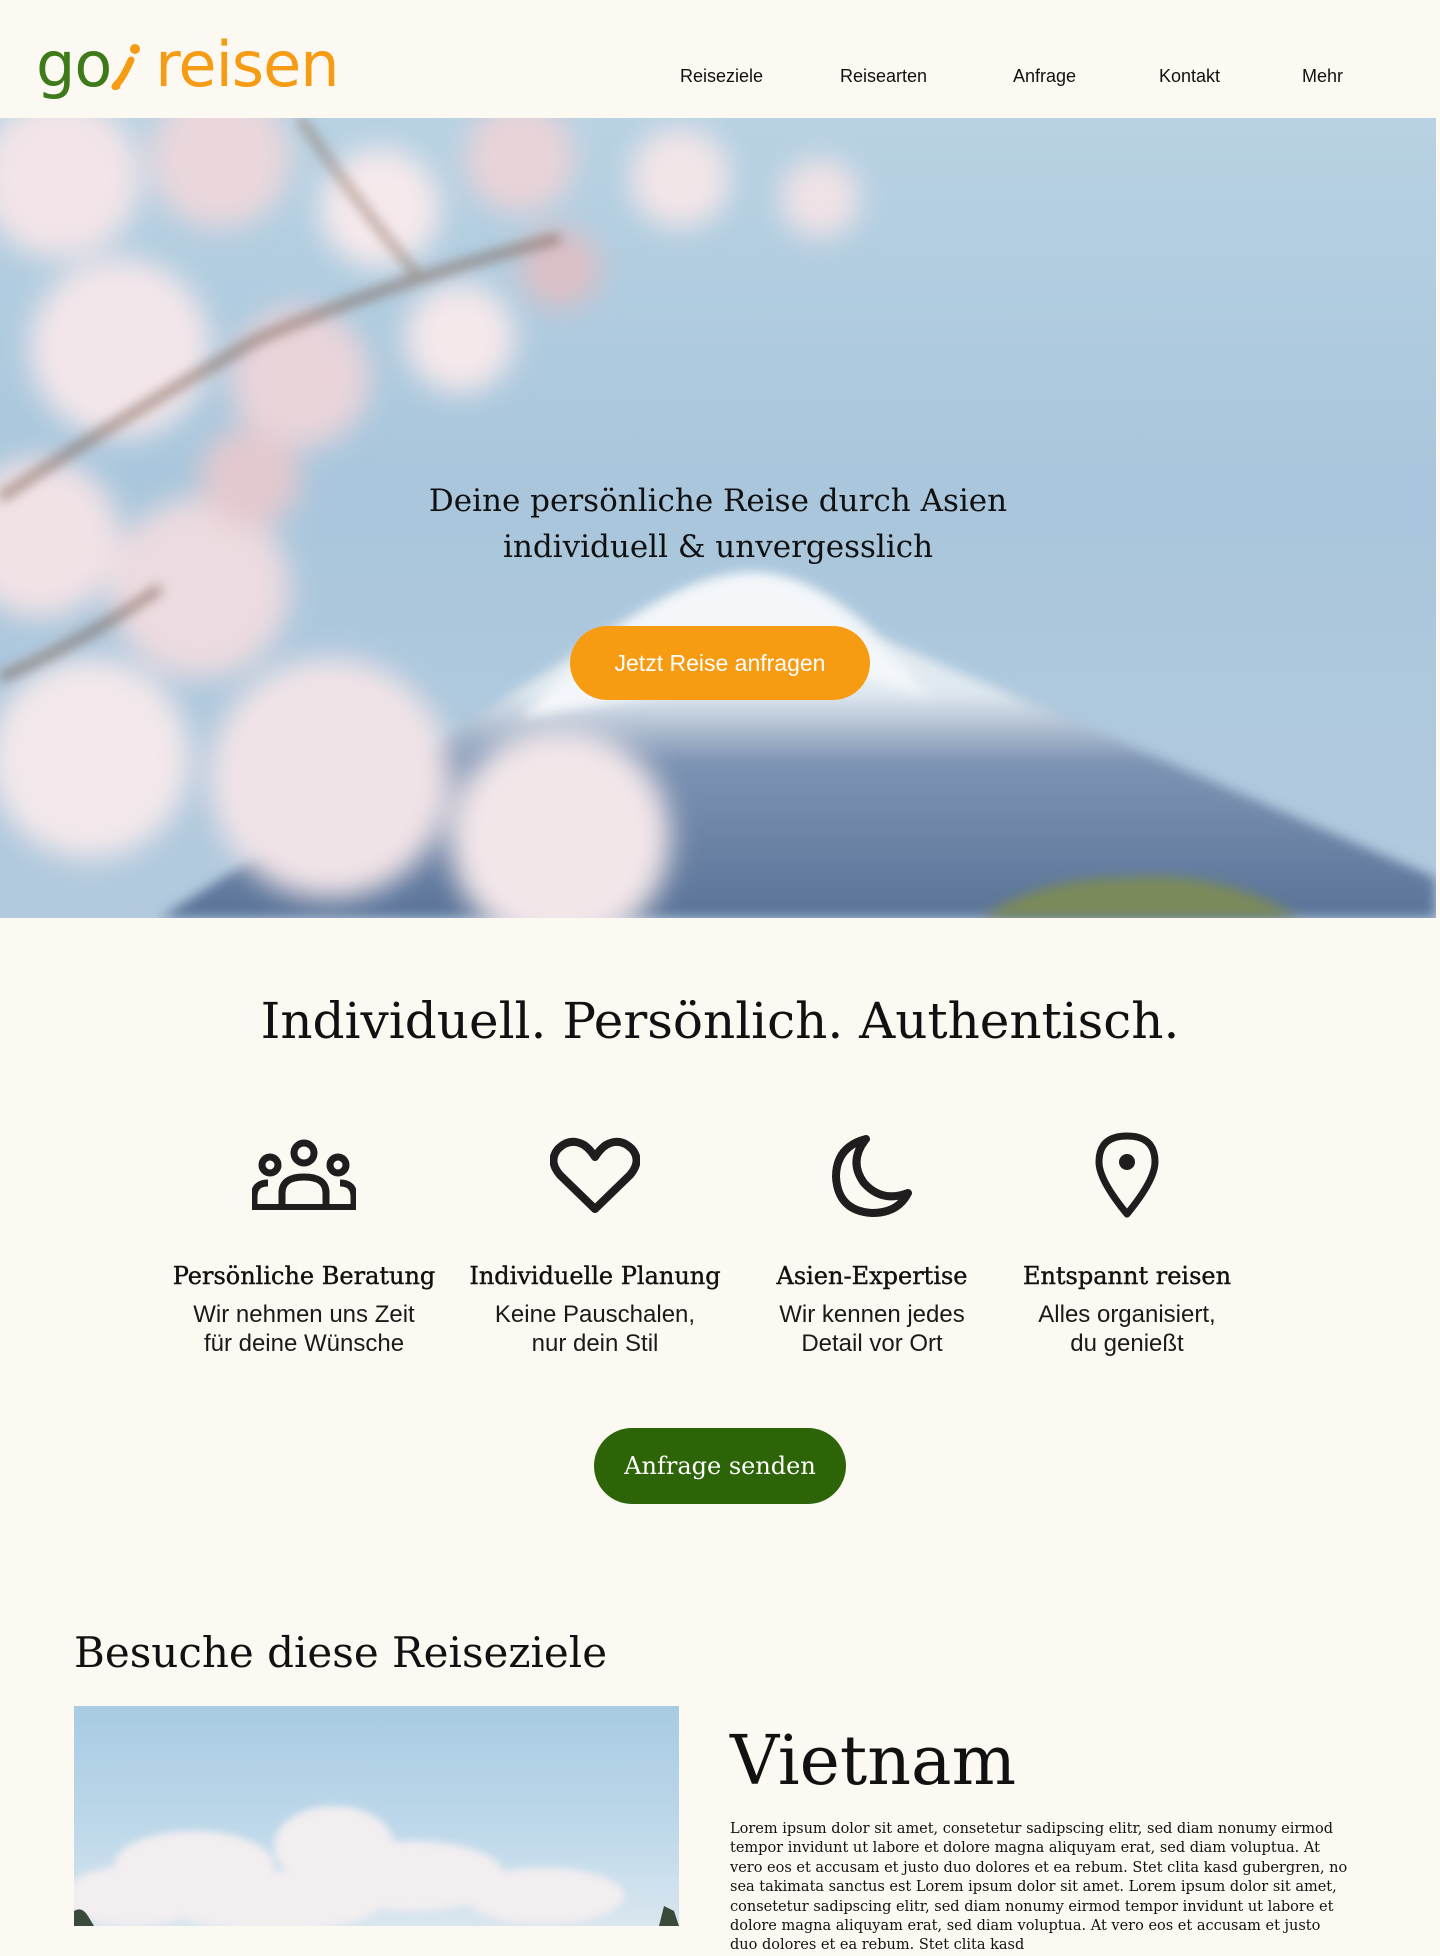  I want to click on section-tagline: Individuell. Persönlich. Authentisch., so click(720, 1021).